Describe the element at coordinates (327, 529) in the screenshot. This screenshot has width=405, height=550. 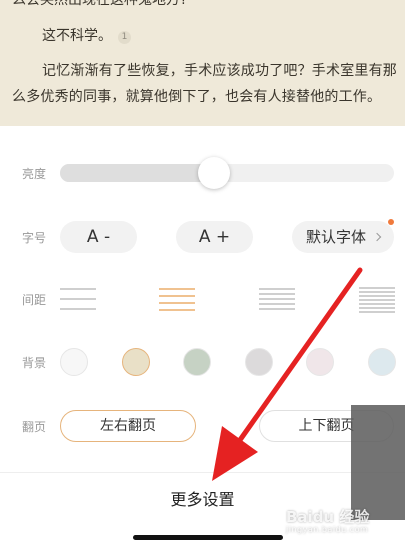
I see `watermark-url: jingyan.baidu.com` at that location.